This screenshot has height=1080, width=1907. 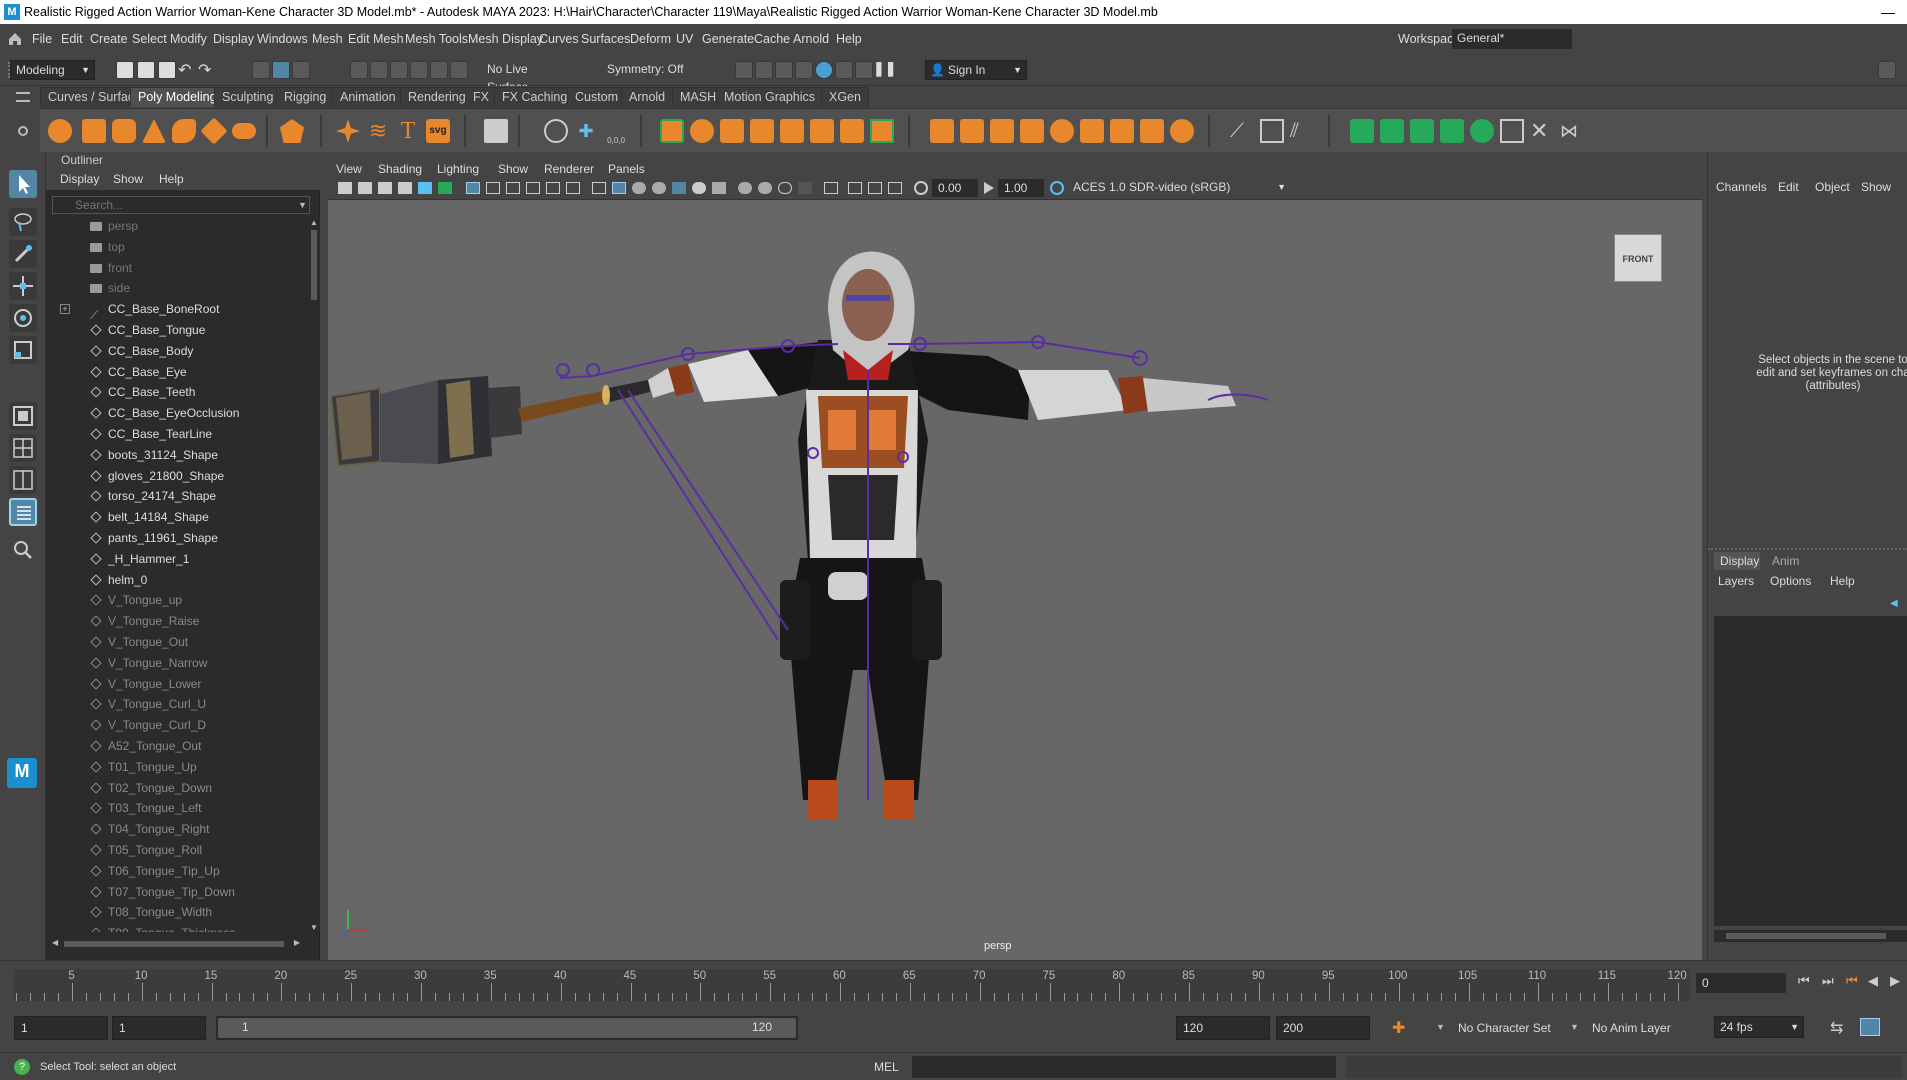 I want to click on offset-edge-loop-icon: ⫽, so click(x=1302, y=131).